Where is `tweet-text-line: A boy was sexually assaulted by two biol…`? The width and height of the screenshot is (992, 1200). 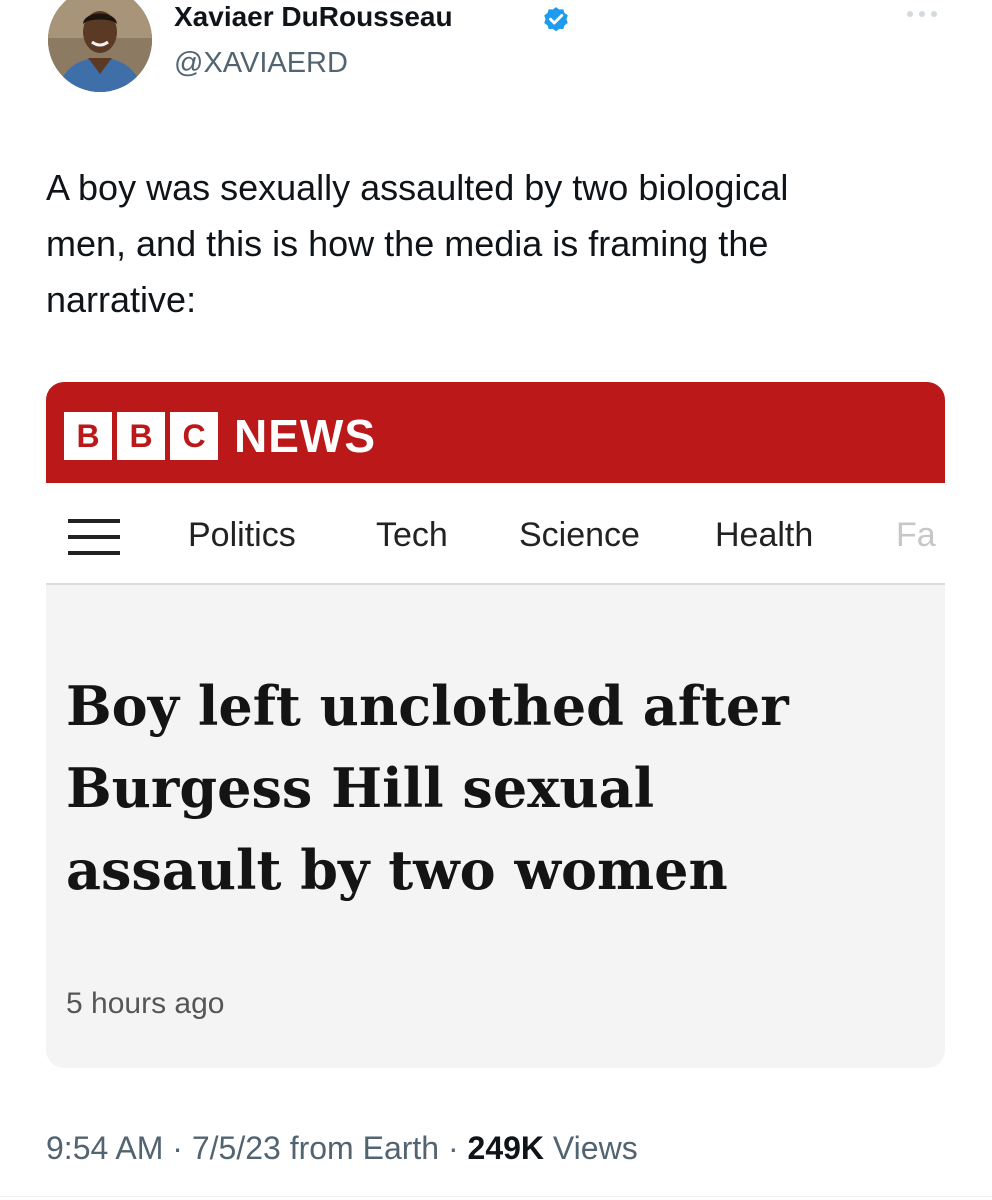
tweet-text-line: A boy was sexually assaulted by two biol… is located at coordinates (417, 187).